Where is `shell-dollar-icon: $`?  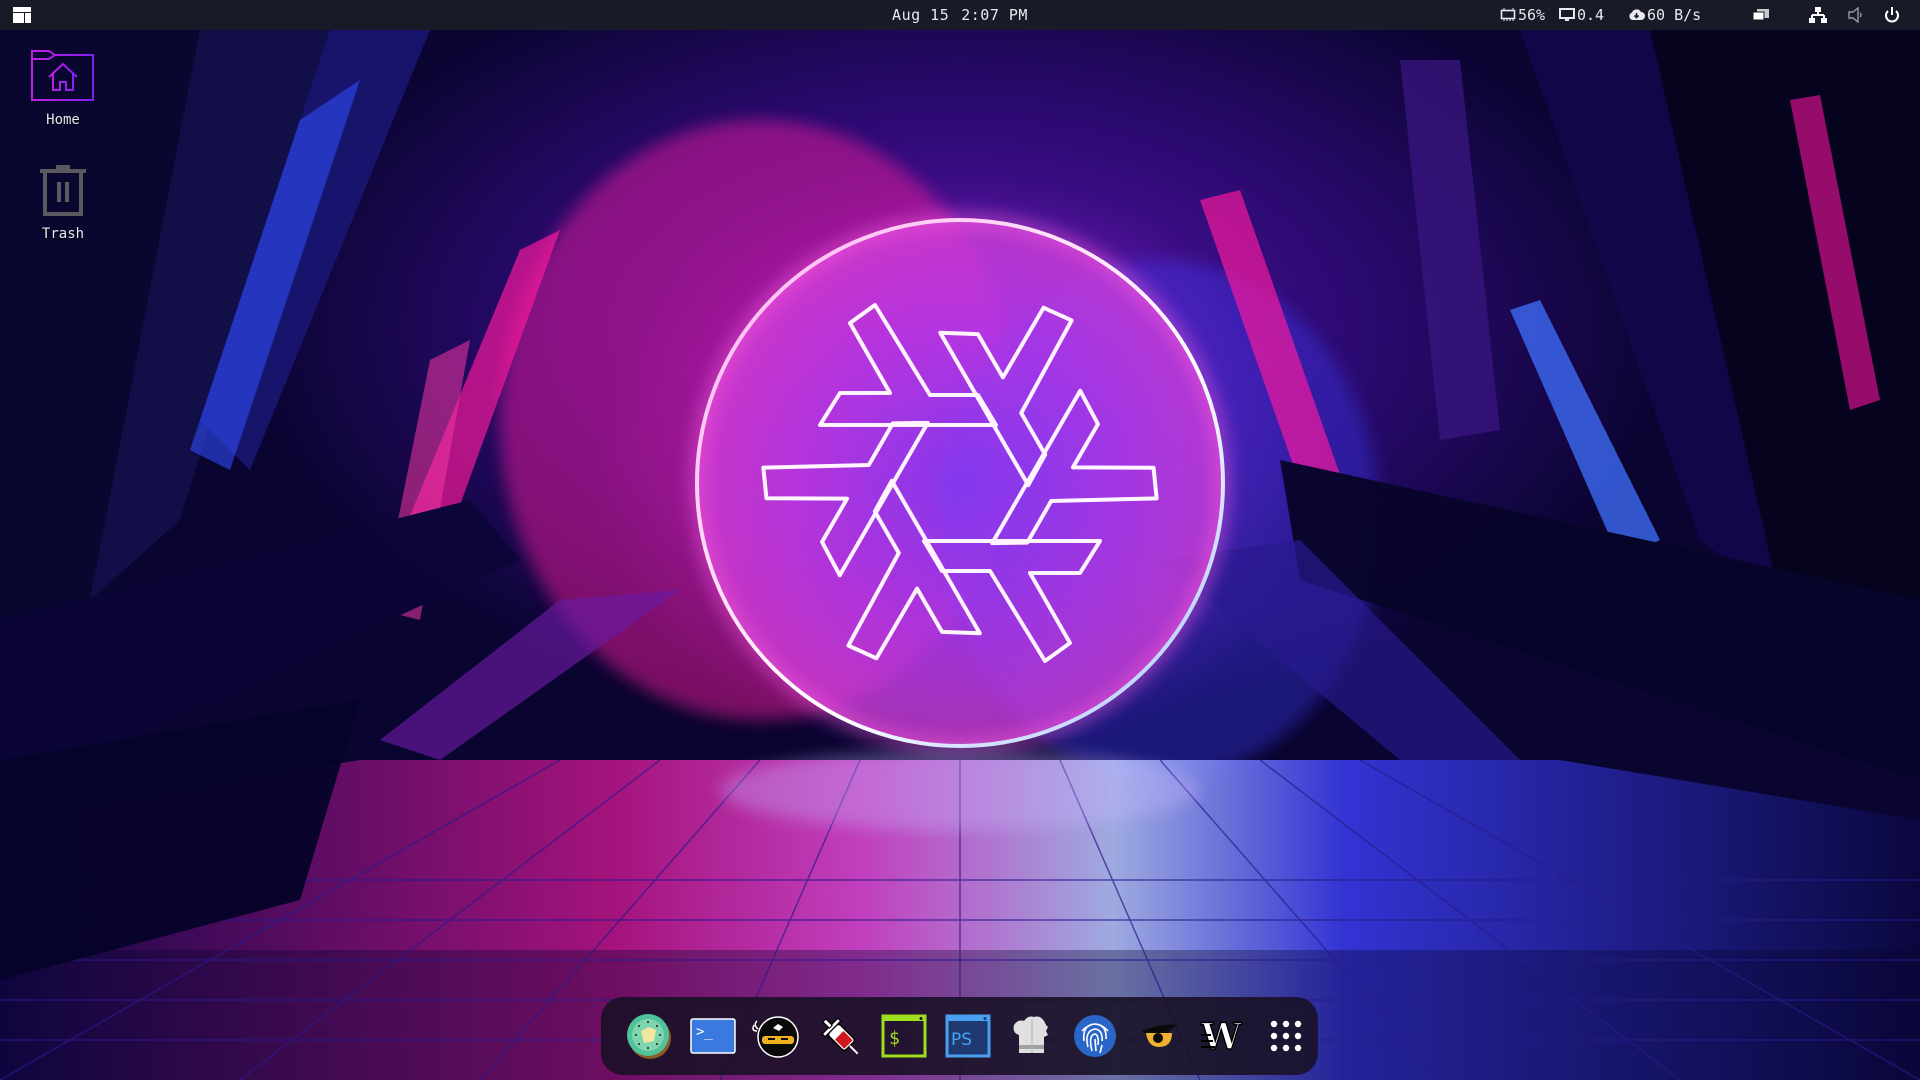 shell-dollar-icon: $ is located at coordinates (904, 1036).